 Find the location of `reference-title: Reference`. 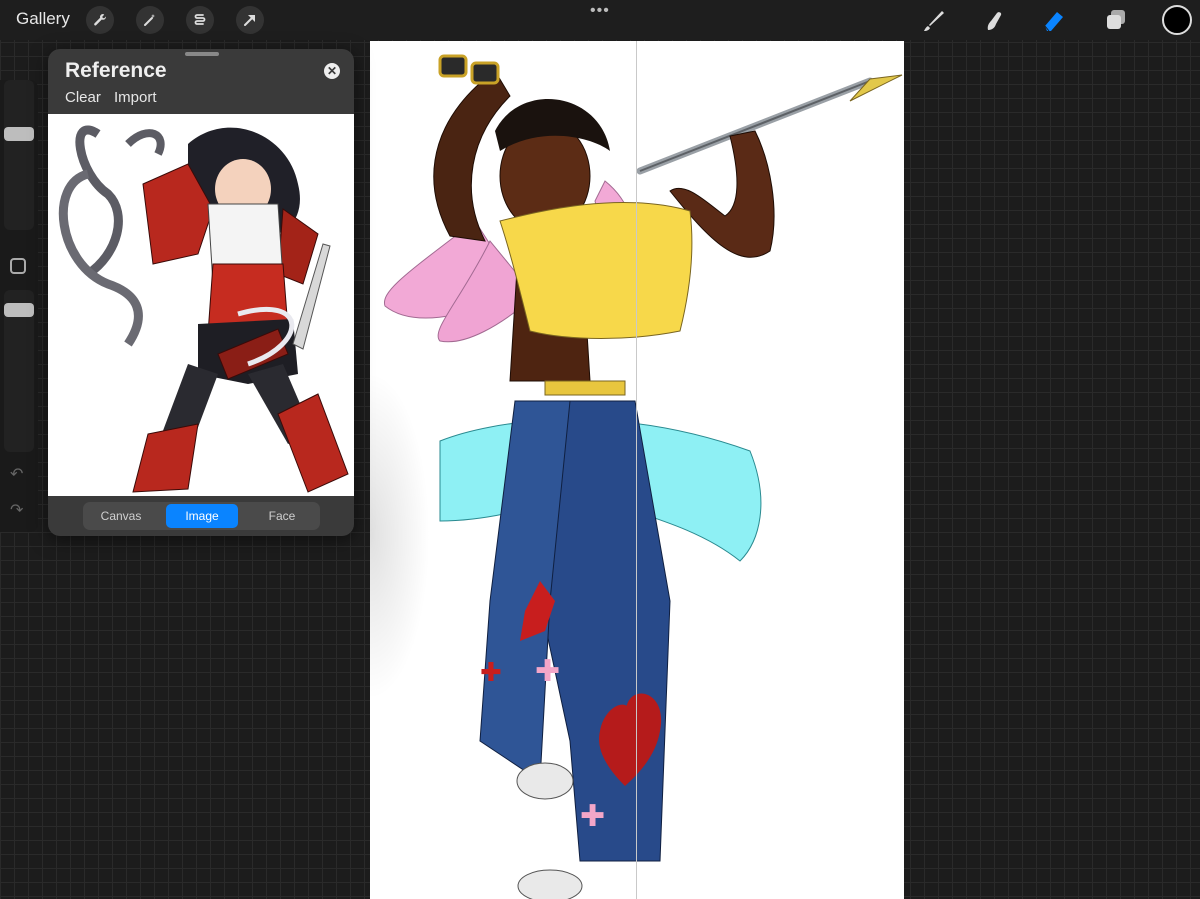

reference-title: Reference is located at coordinates (116, 70).